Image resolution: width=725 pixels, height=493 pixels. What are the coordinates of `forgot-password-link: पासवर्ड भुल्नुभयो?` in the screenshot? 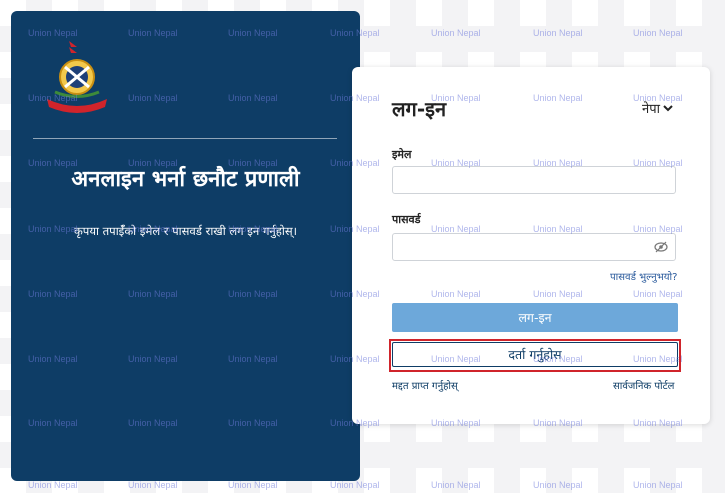 It's located at (643, 276).